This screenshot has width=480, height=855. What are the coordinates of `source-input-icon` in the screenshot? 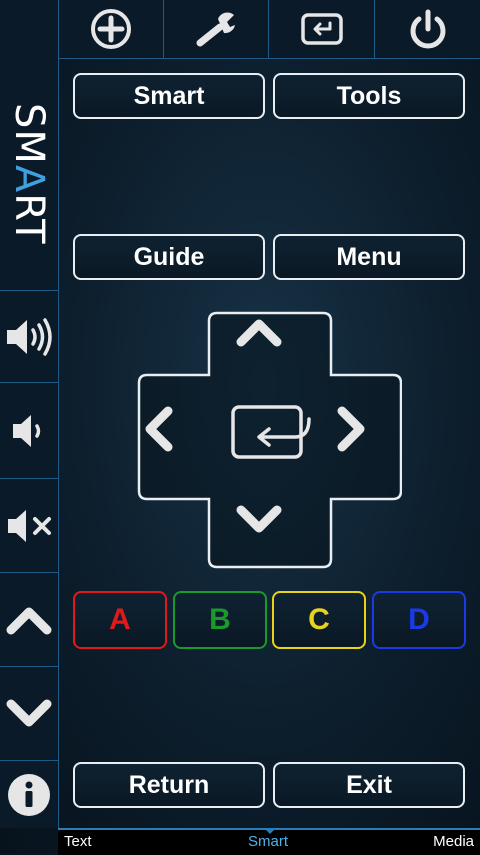 It's located at (322, 29).